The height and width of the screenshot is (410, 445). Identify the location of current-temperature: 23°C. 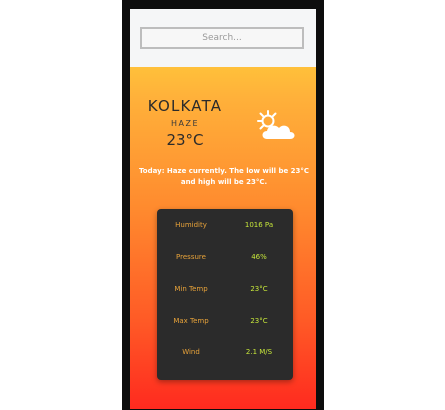
(185, 140).